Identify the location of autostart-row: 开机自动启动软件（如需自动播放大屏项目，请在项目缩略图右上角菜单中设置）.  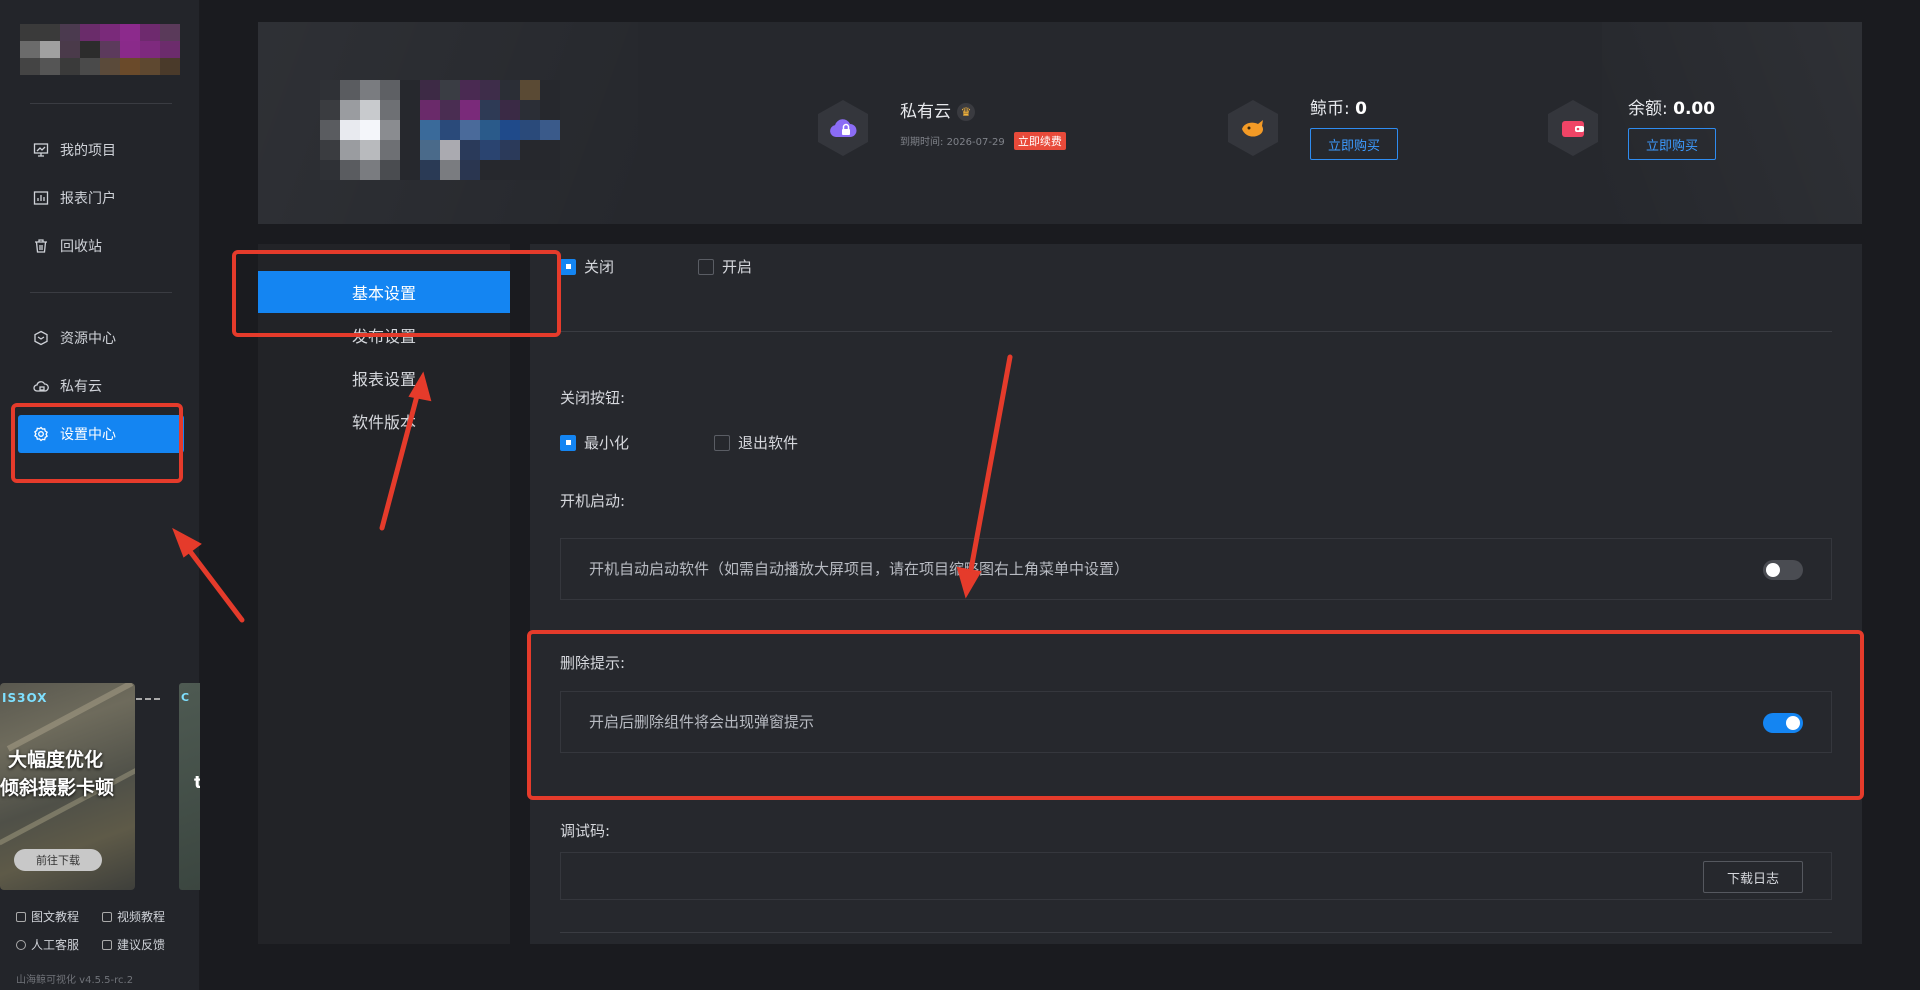
(1196, 569).